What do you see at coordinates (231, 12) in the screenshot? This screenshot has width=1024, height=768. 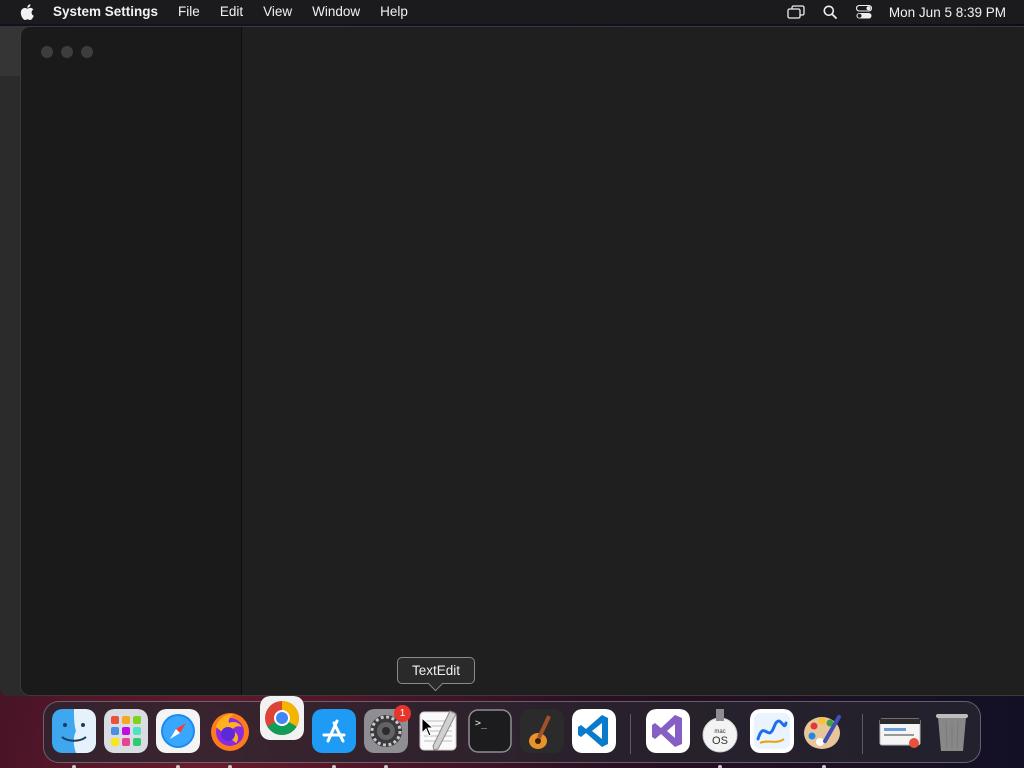 I see `menu-edit: Edit` at bounding box center [231, 12].